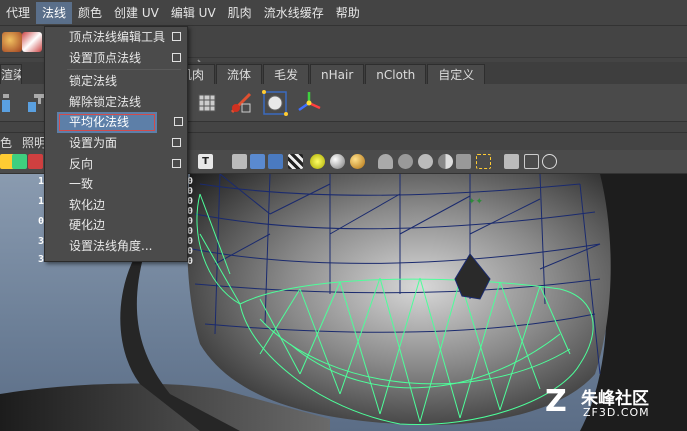  I want to click on xray-joints-icon, so click(511, 161).